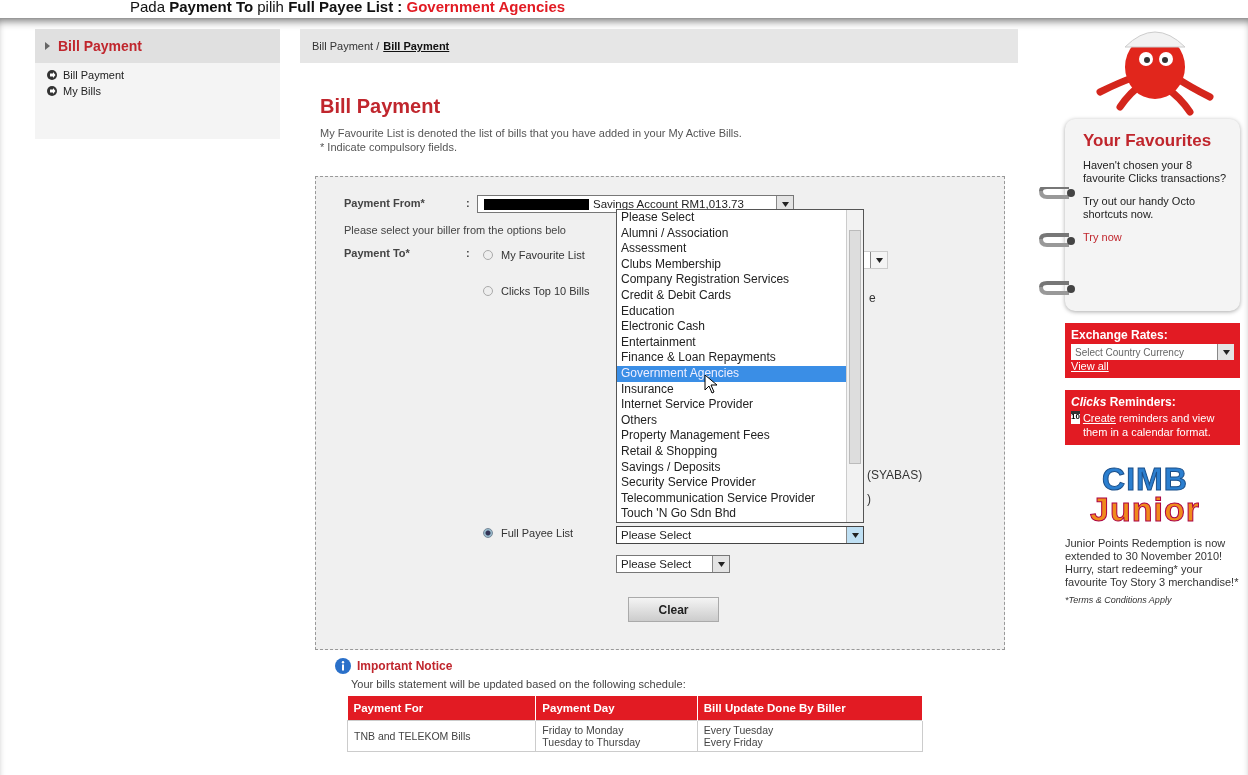 The image size is (1248, 775). I want to click on dropdown-option: Please Select, so click(731, 218).